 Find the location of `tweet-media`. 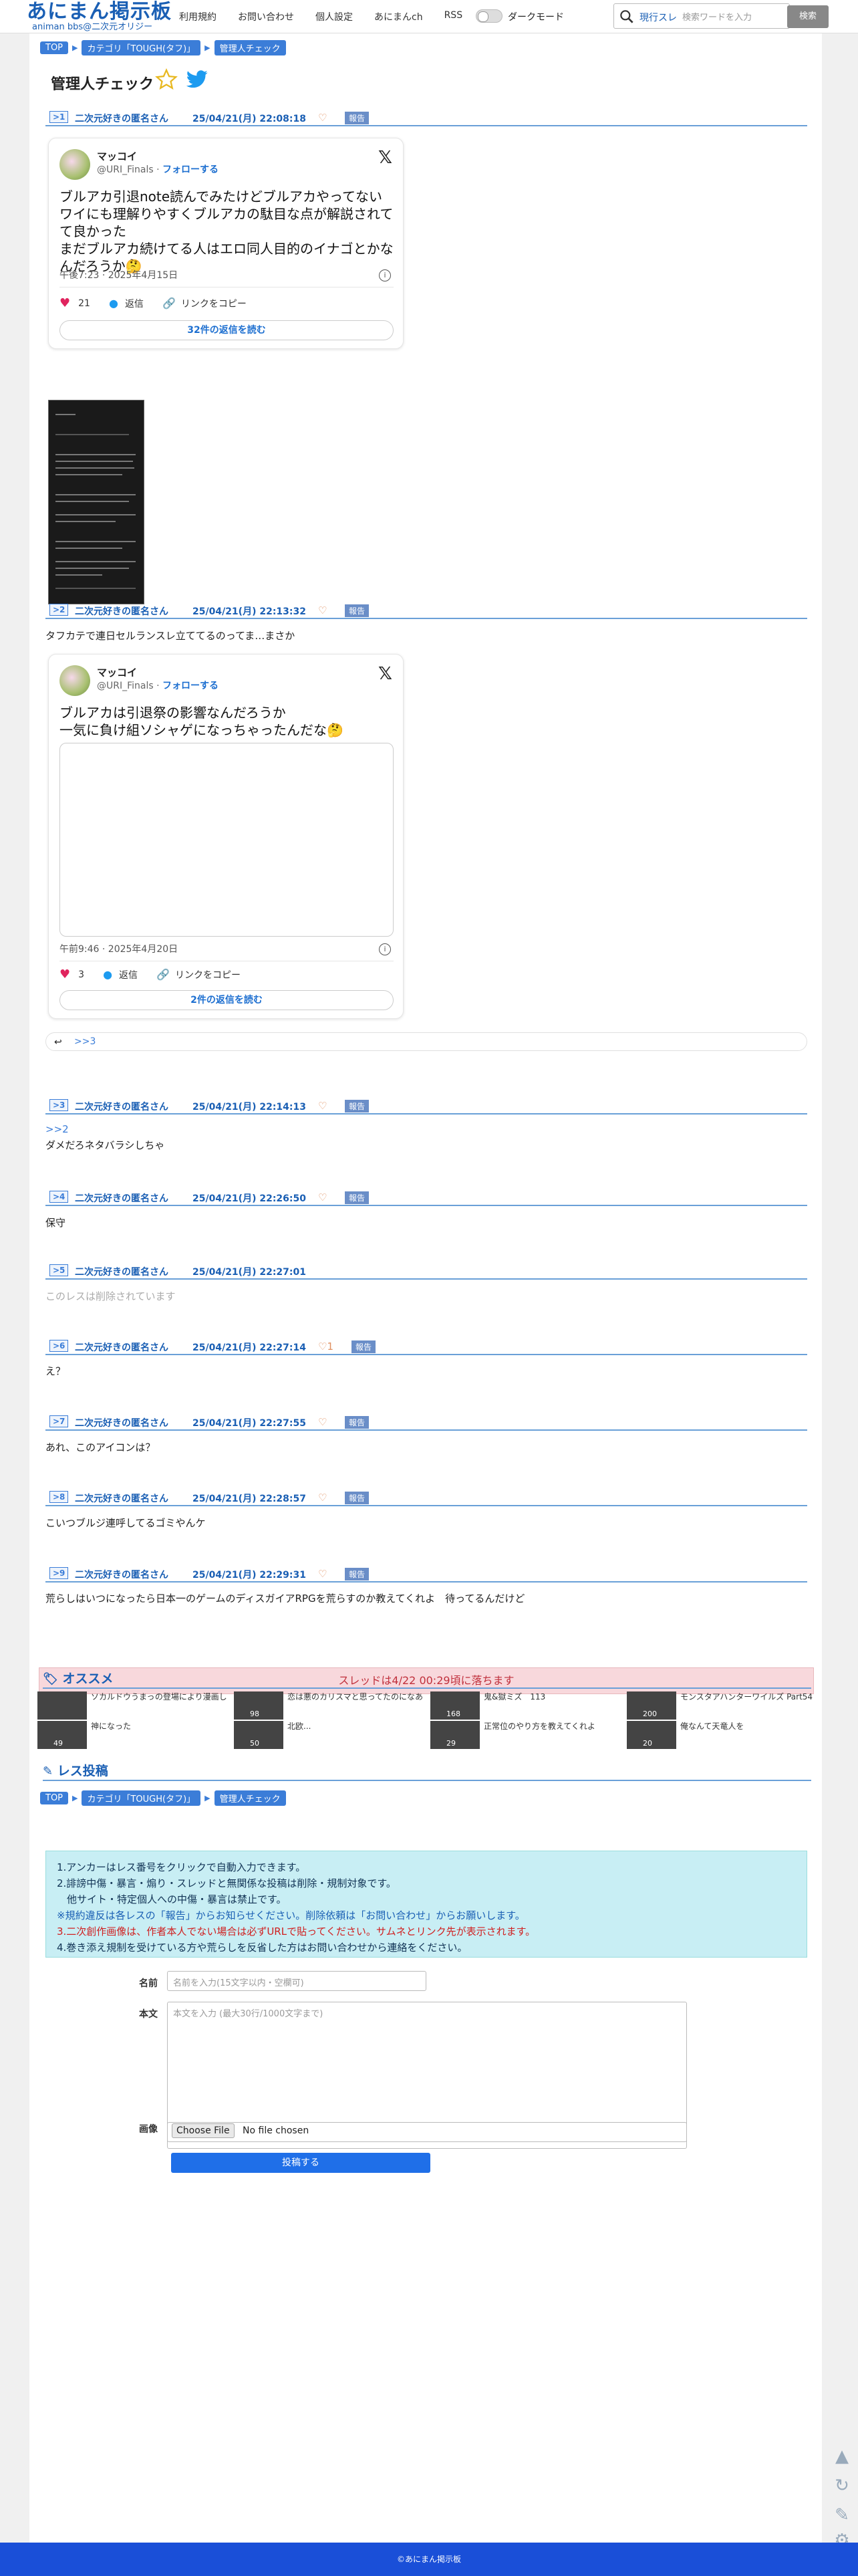

tweet-media is located at coordinates (227, 840).